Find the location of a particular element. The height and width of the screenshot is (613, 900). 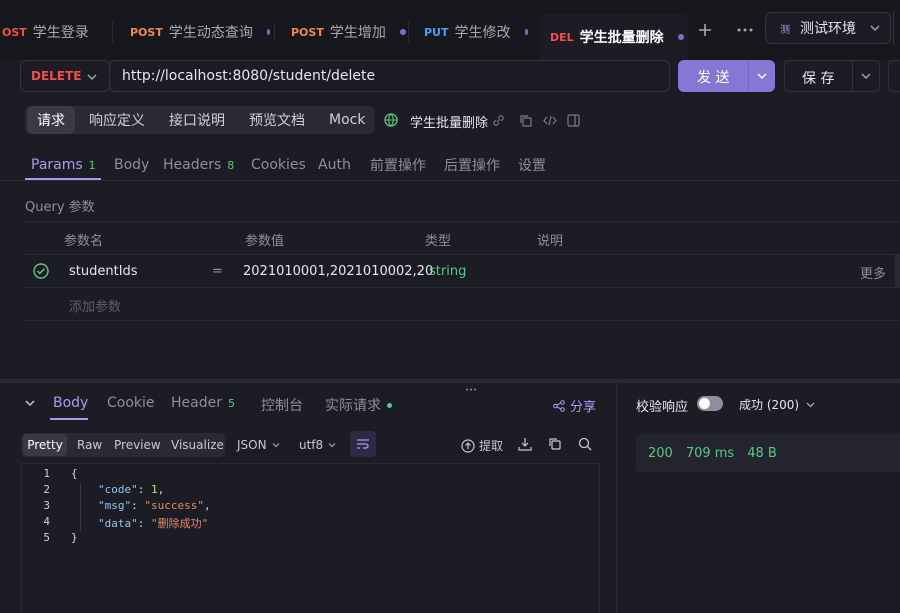

response-tab-body: Body is located at coordinates (70, 403).